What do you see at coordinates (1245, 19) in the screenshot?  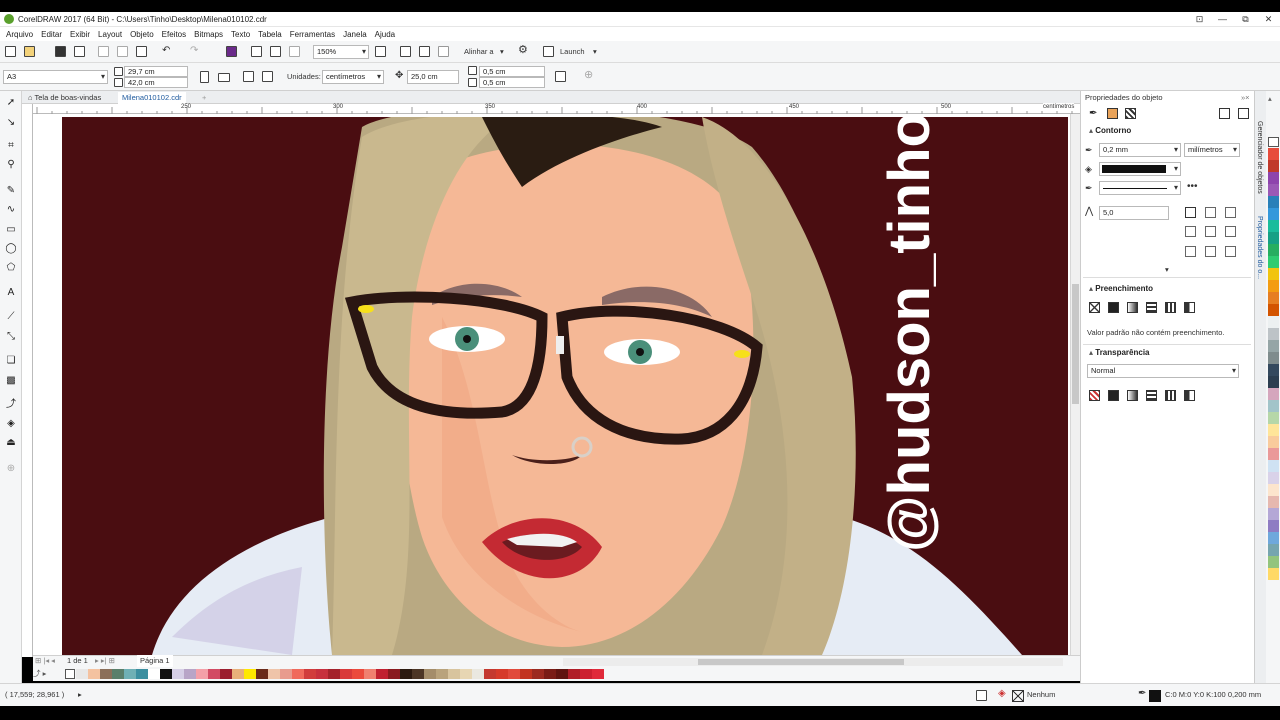 I see `restore-button: ⧉` at bounding box center [1245, 19].